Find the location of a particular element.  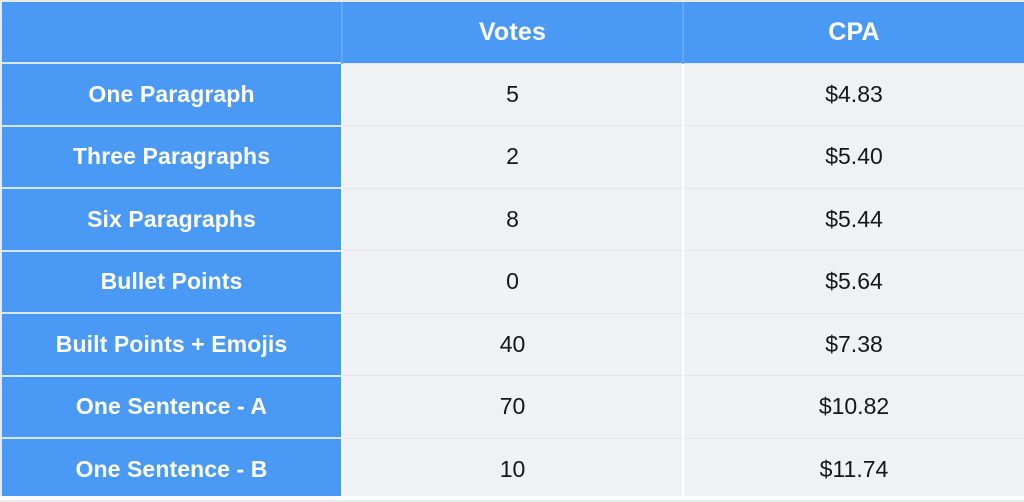

table-row: Three Paragraphs 2 $5.40 is located at coordinates (512, 156).